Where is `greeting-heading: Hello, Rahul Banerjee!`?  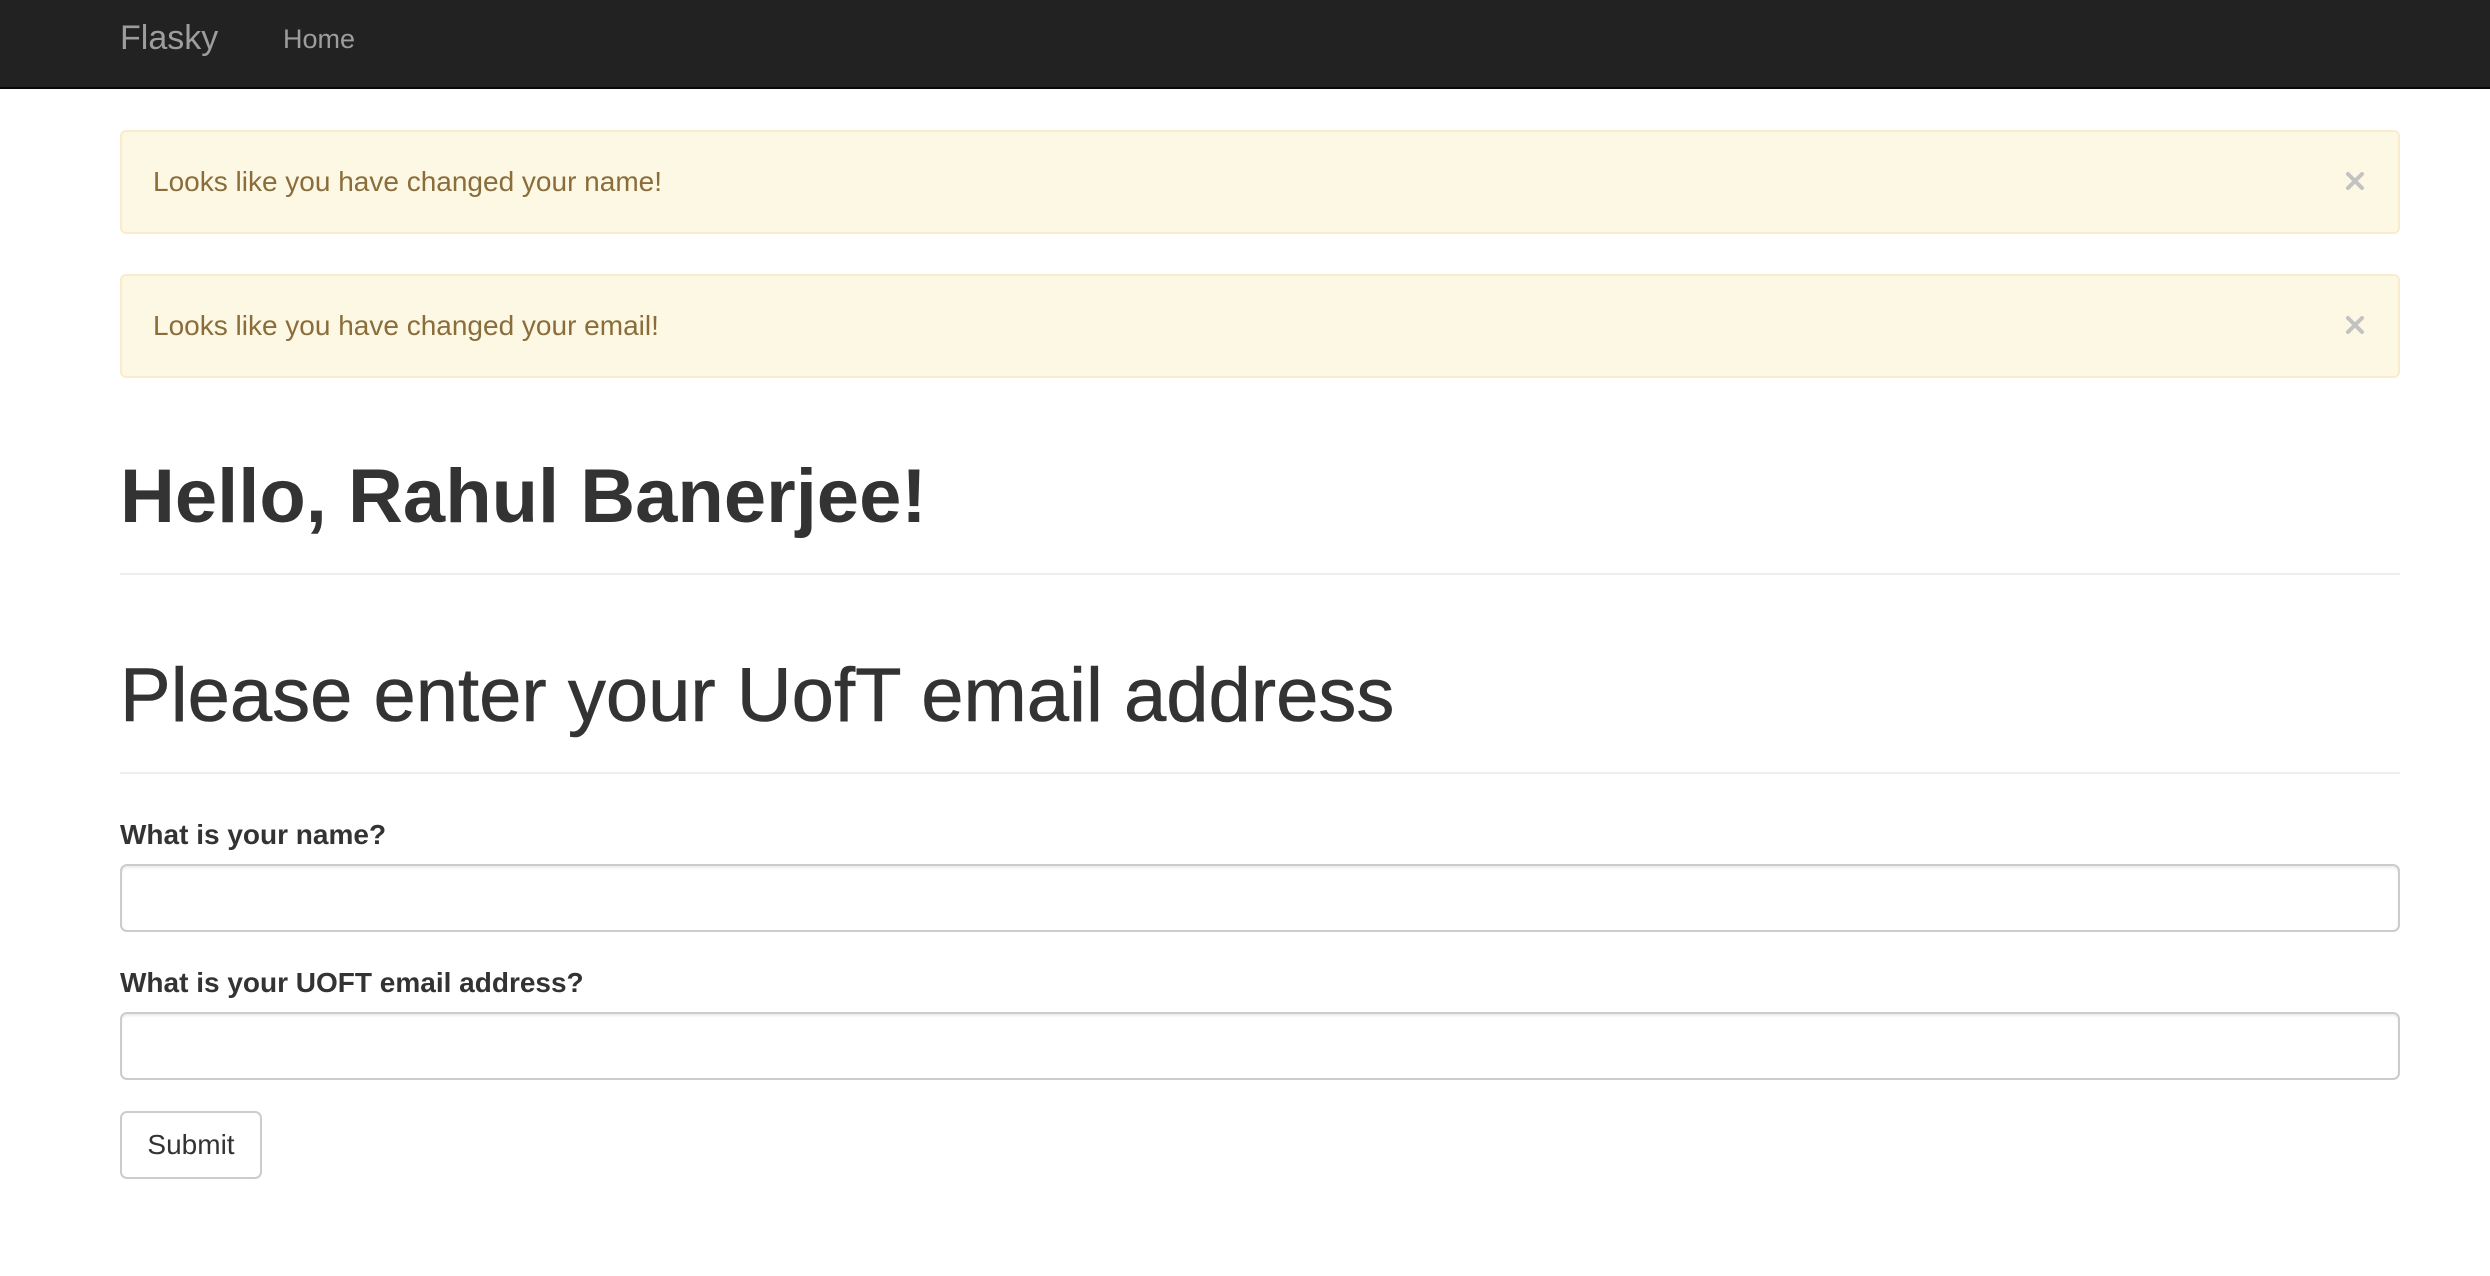
greeting-heading: Hello, Rahul Banerjee! is located at coordinates (523, 496).